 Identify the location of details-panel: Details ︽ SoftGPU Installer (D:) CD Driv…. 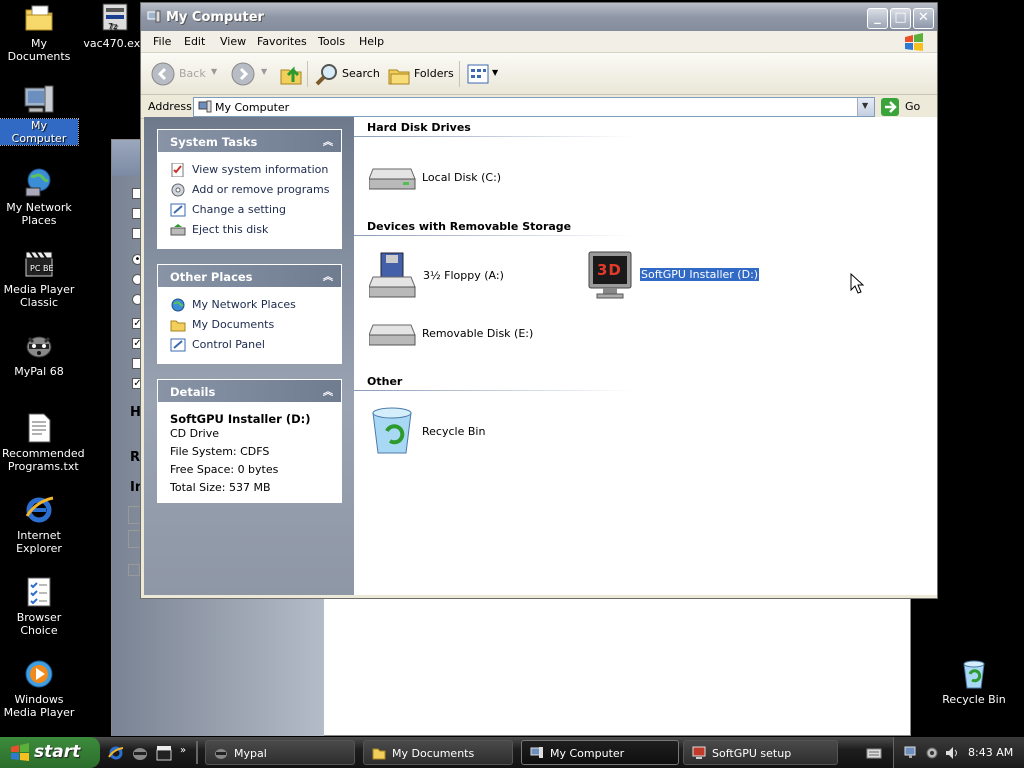
(249, 441).